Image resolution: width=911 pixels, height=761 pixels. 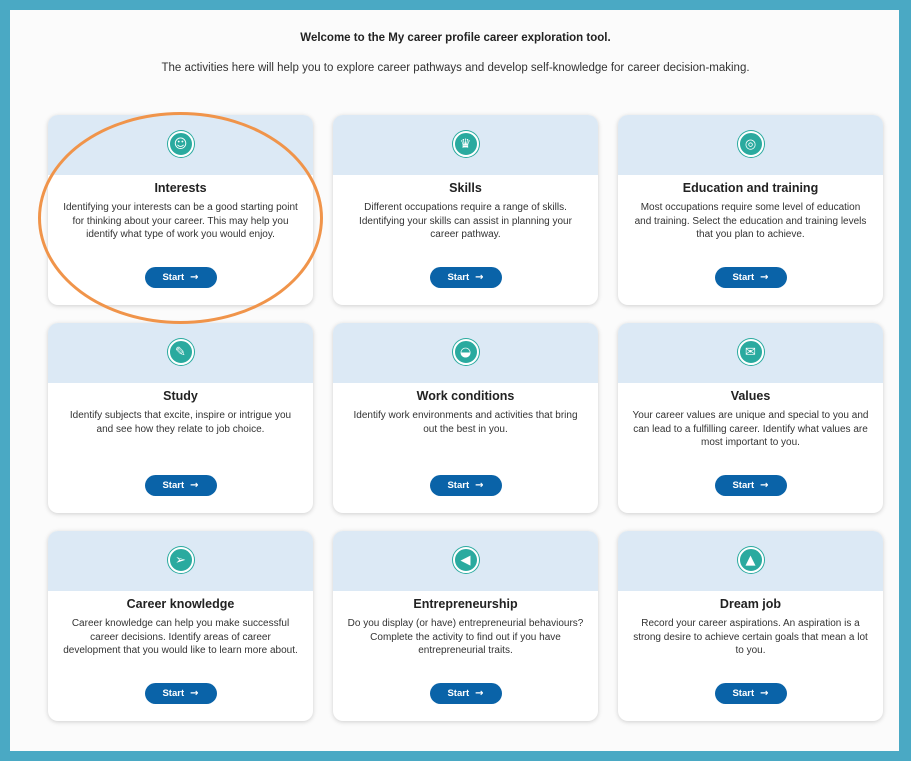 I want to click on pencil-icon: ✎, so click(x=180, y=352).